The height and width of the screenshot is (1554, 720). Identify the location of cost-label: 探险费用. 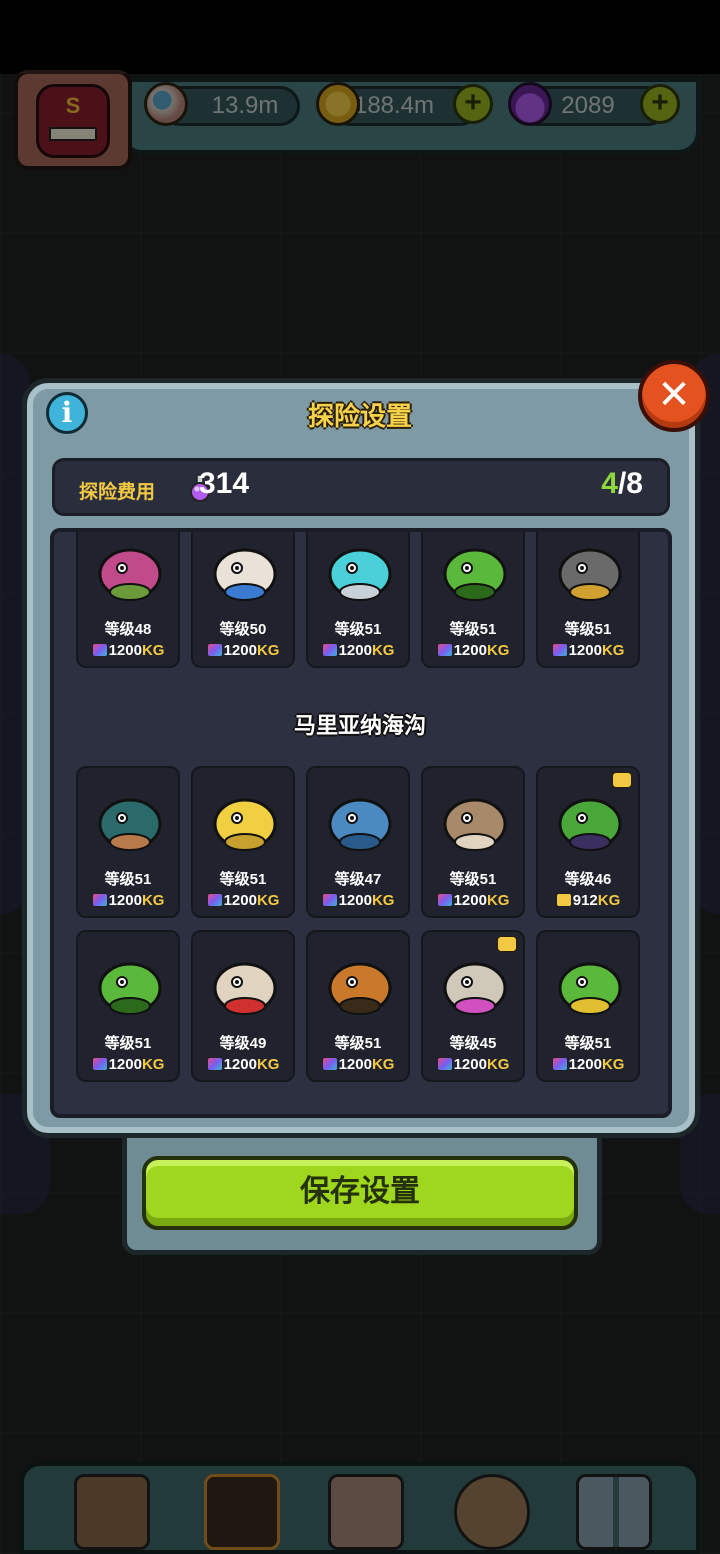
(117, 492).